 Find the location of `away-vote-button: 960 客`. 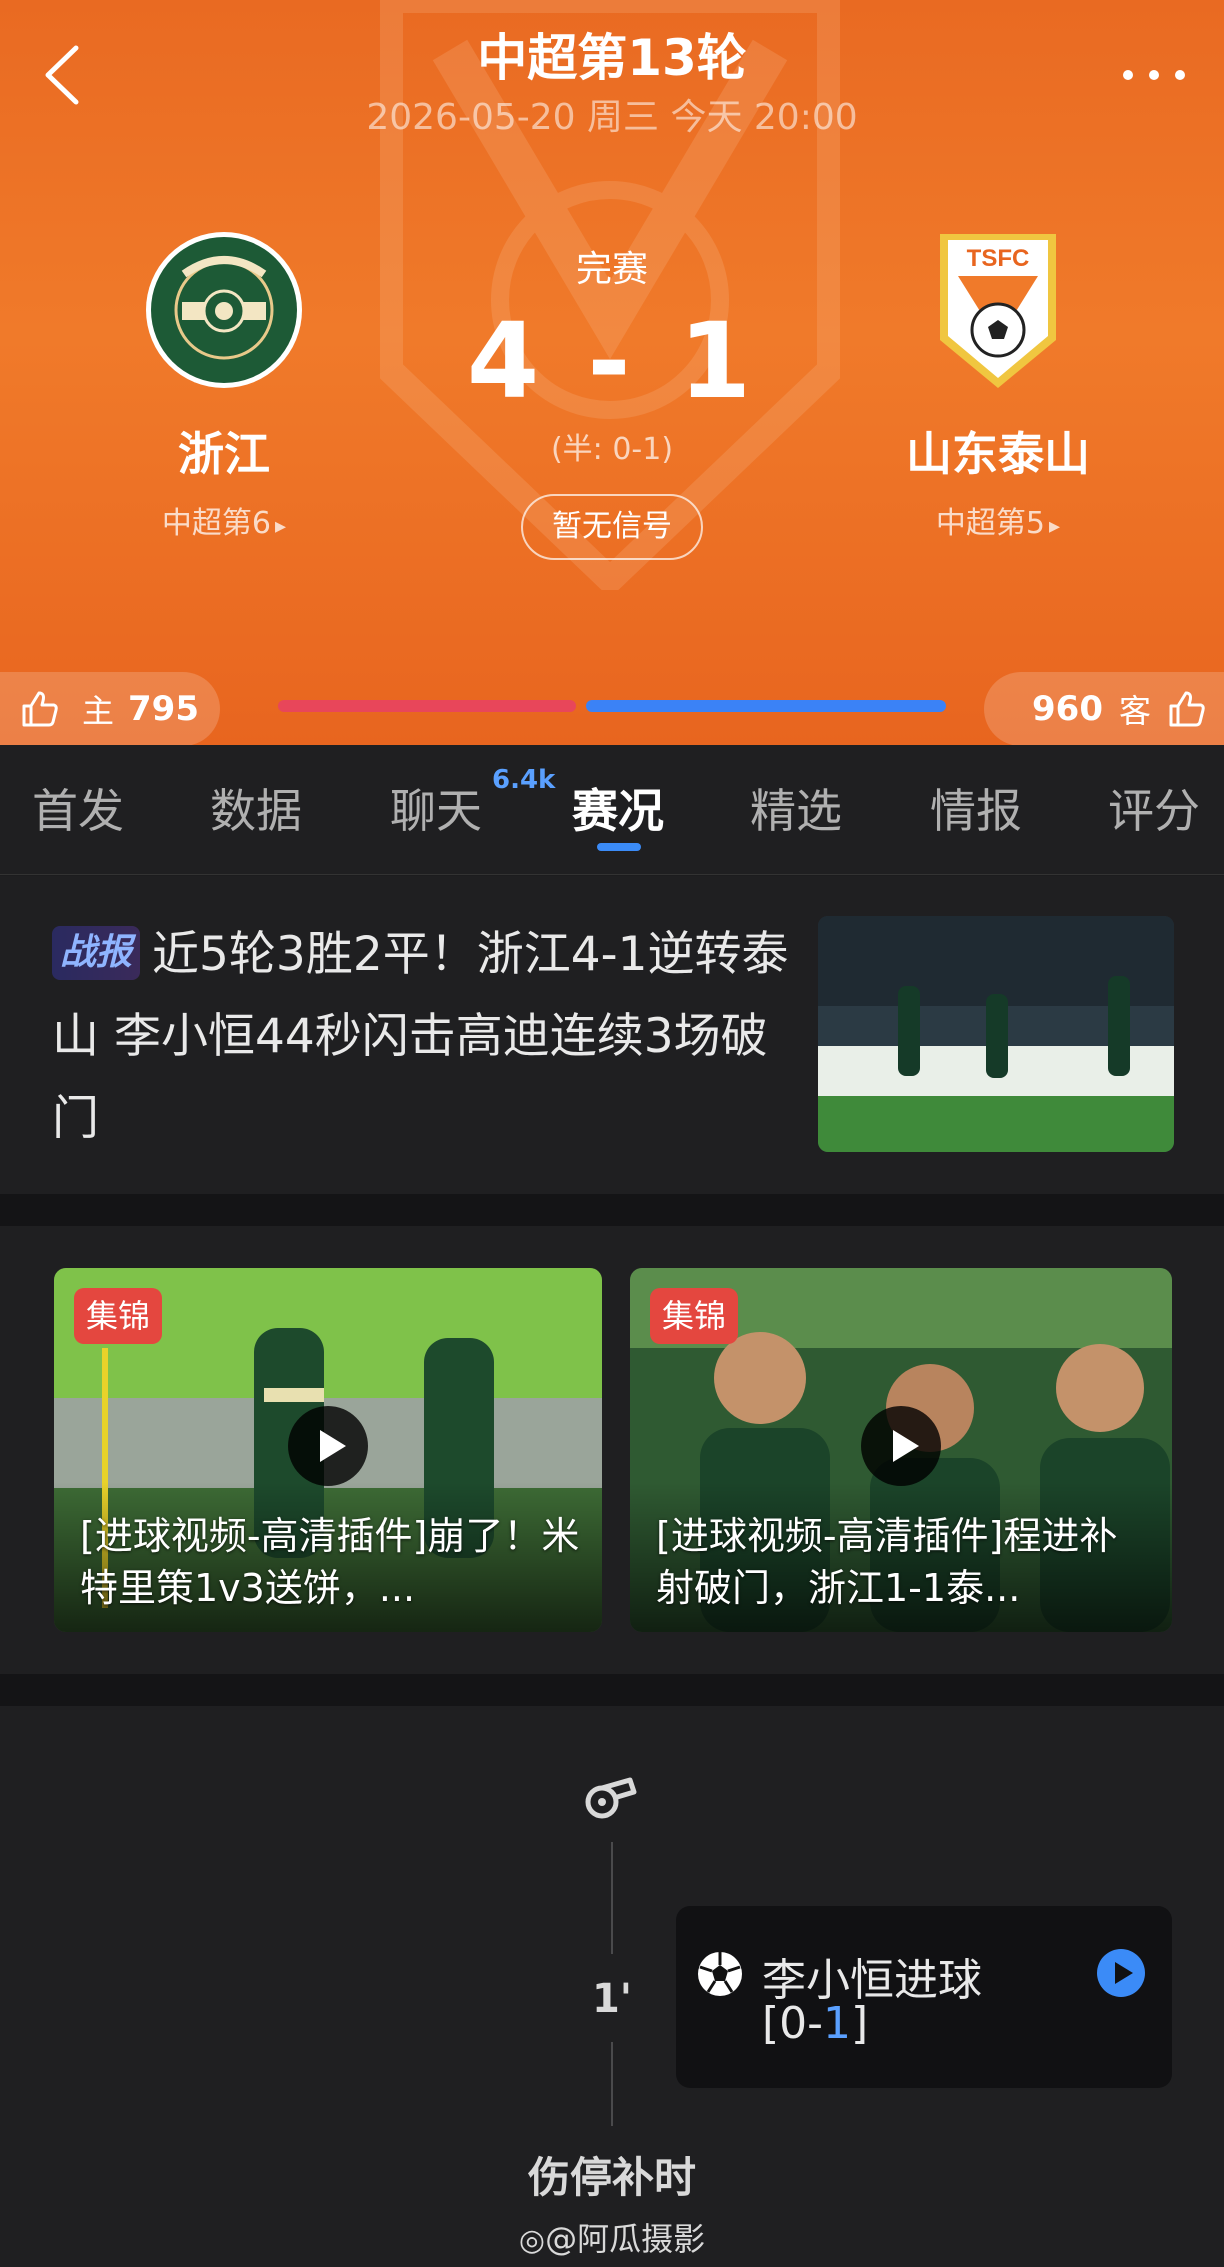

away-vote-button: 960 客 is located at coordinates (1104, 708).